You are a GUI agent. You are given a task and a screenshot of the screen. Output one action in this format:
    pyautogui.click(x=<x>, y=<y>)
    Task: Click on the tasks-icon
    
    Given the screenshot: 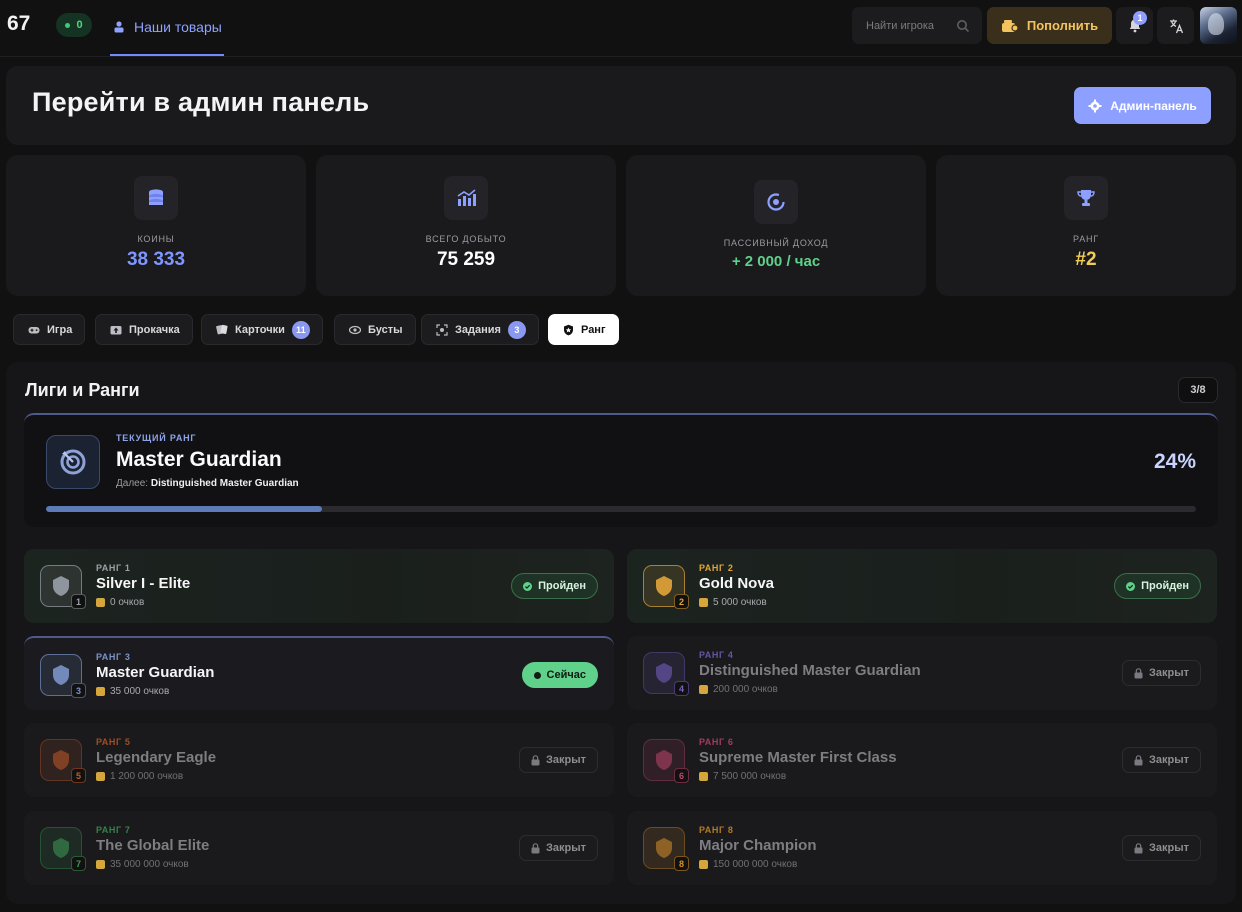 What is the action you would take?
    pyautogui.click(x=442, y=329)
    